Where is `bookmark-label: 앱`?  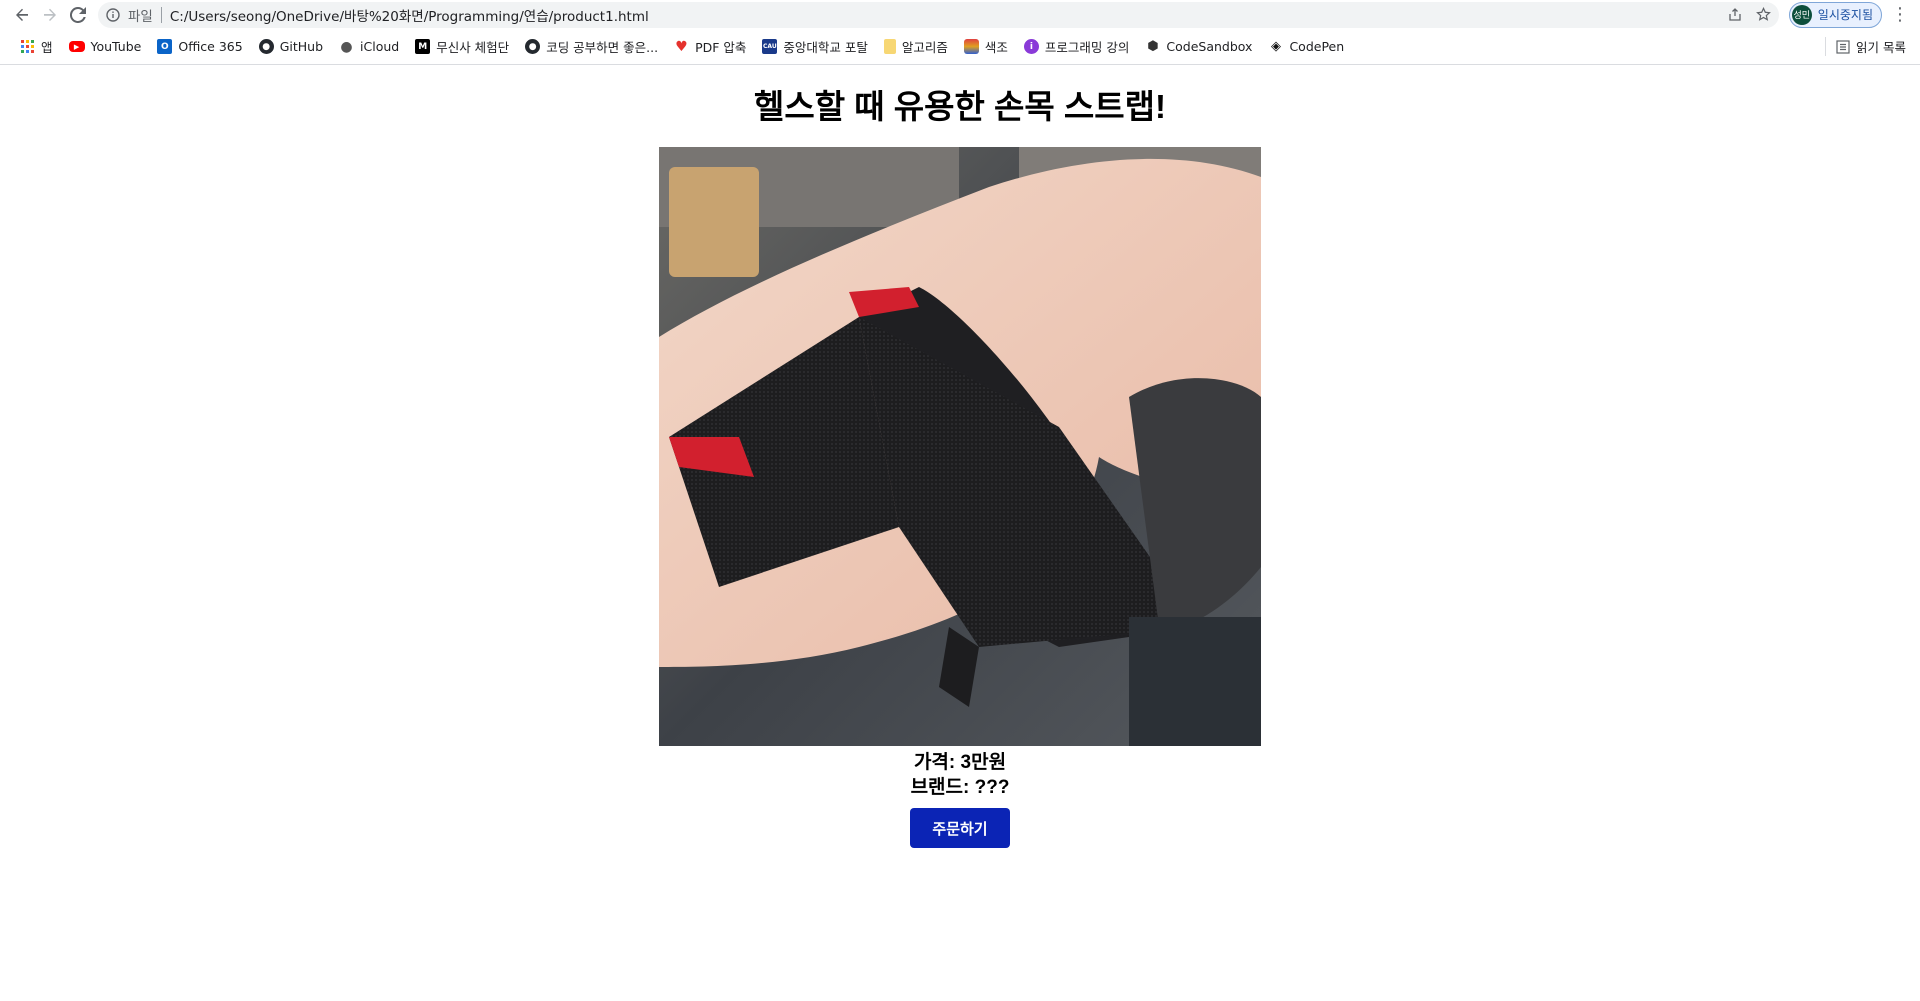 bookmark-label: 앱 is located at coordinates (47, 47).